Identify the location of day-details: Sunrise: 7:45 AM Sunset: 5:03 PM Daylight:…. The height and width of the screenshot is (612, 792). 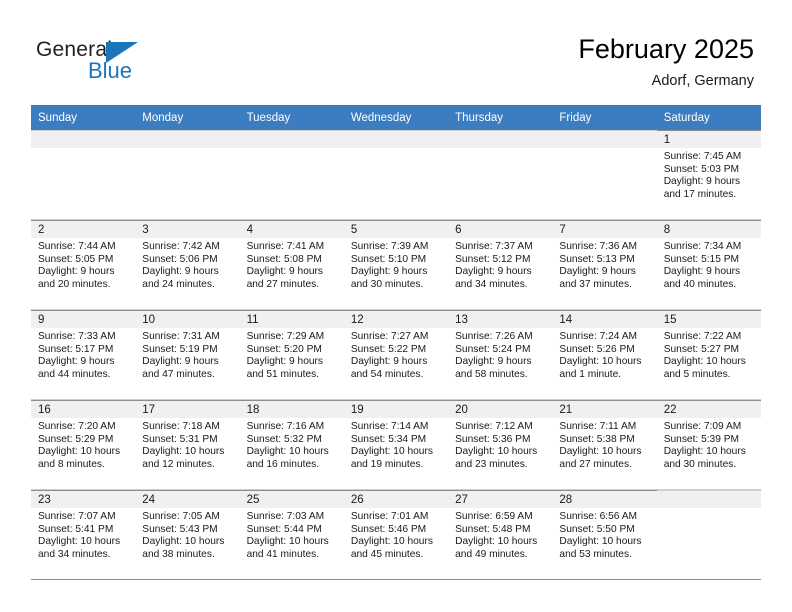
(709, 174).